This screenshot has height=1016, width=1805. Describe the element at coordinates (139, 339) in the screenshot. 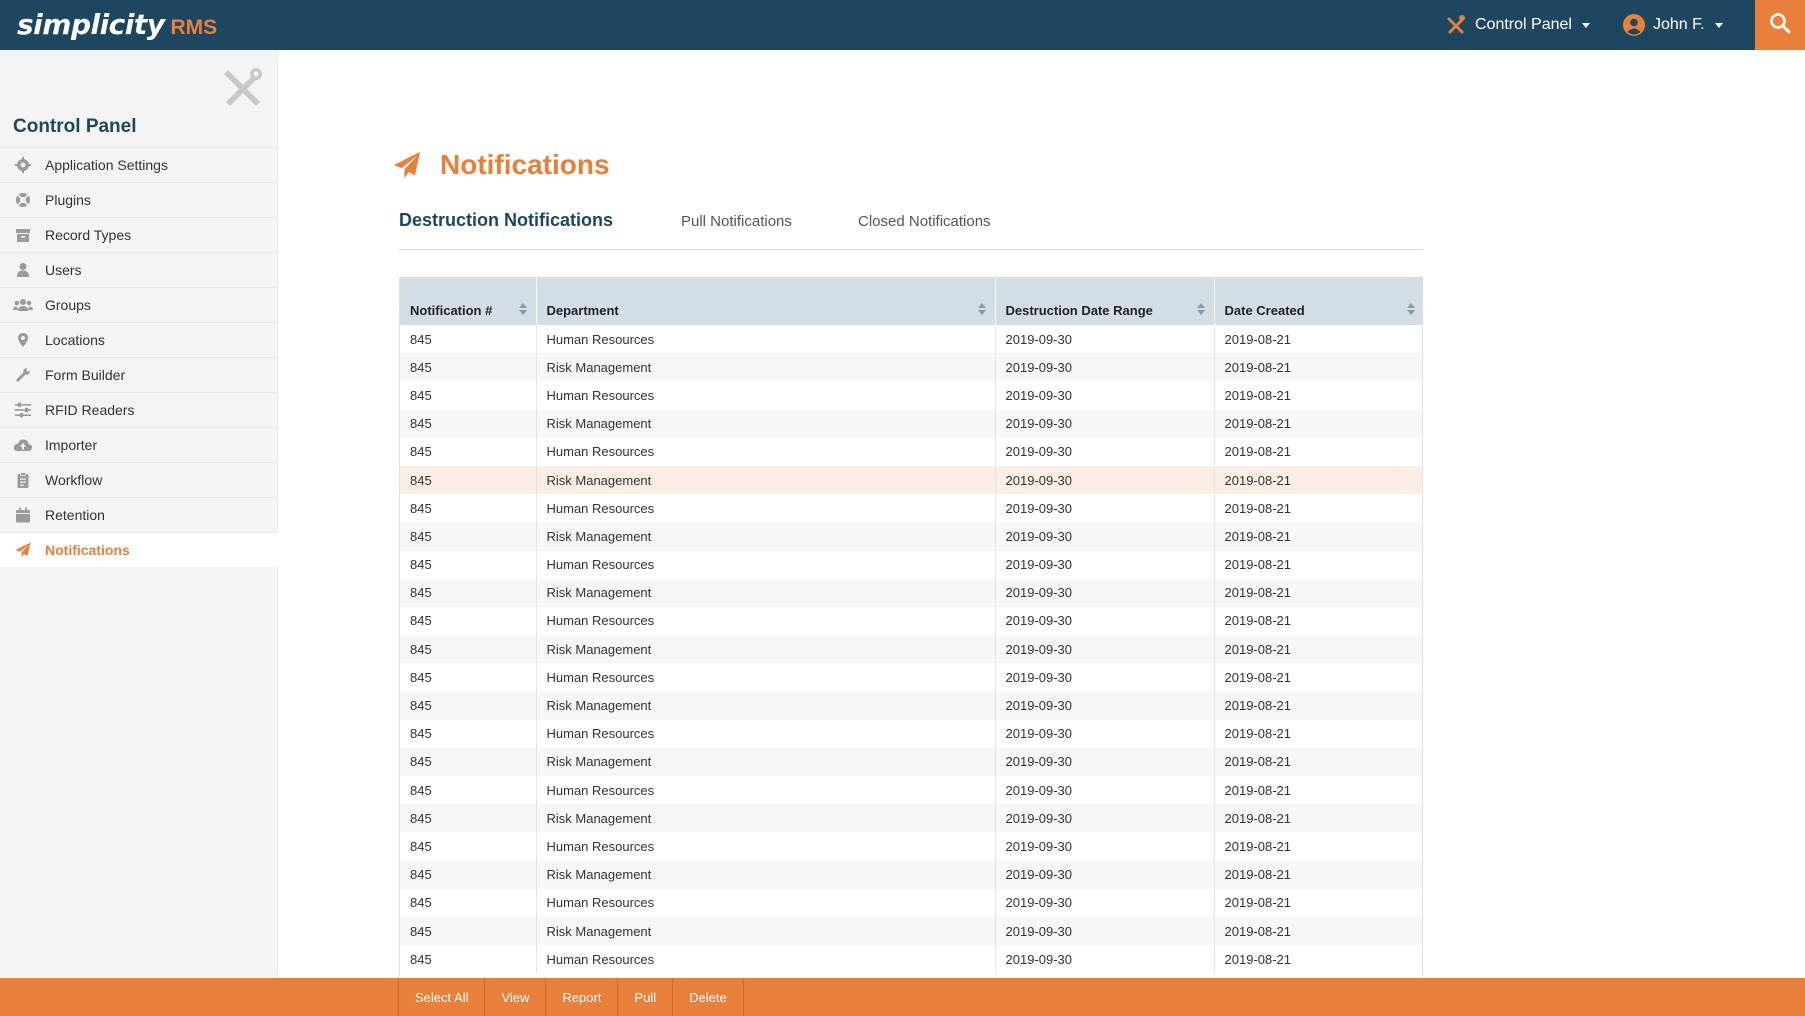

I see `sidebar-item-locations: Locations` at that location.